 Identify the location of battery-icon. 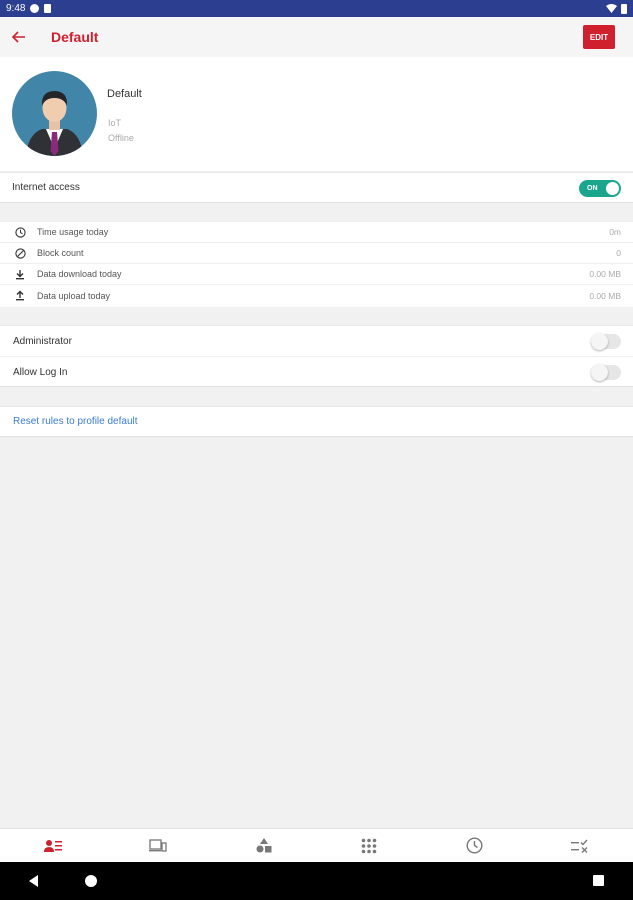
(624, 8).